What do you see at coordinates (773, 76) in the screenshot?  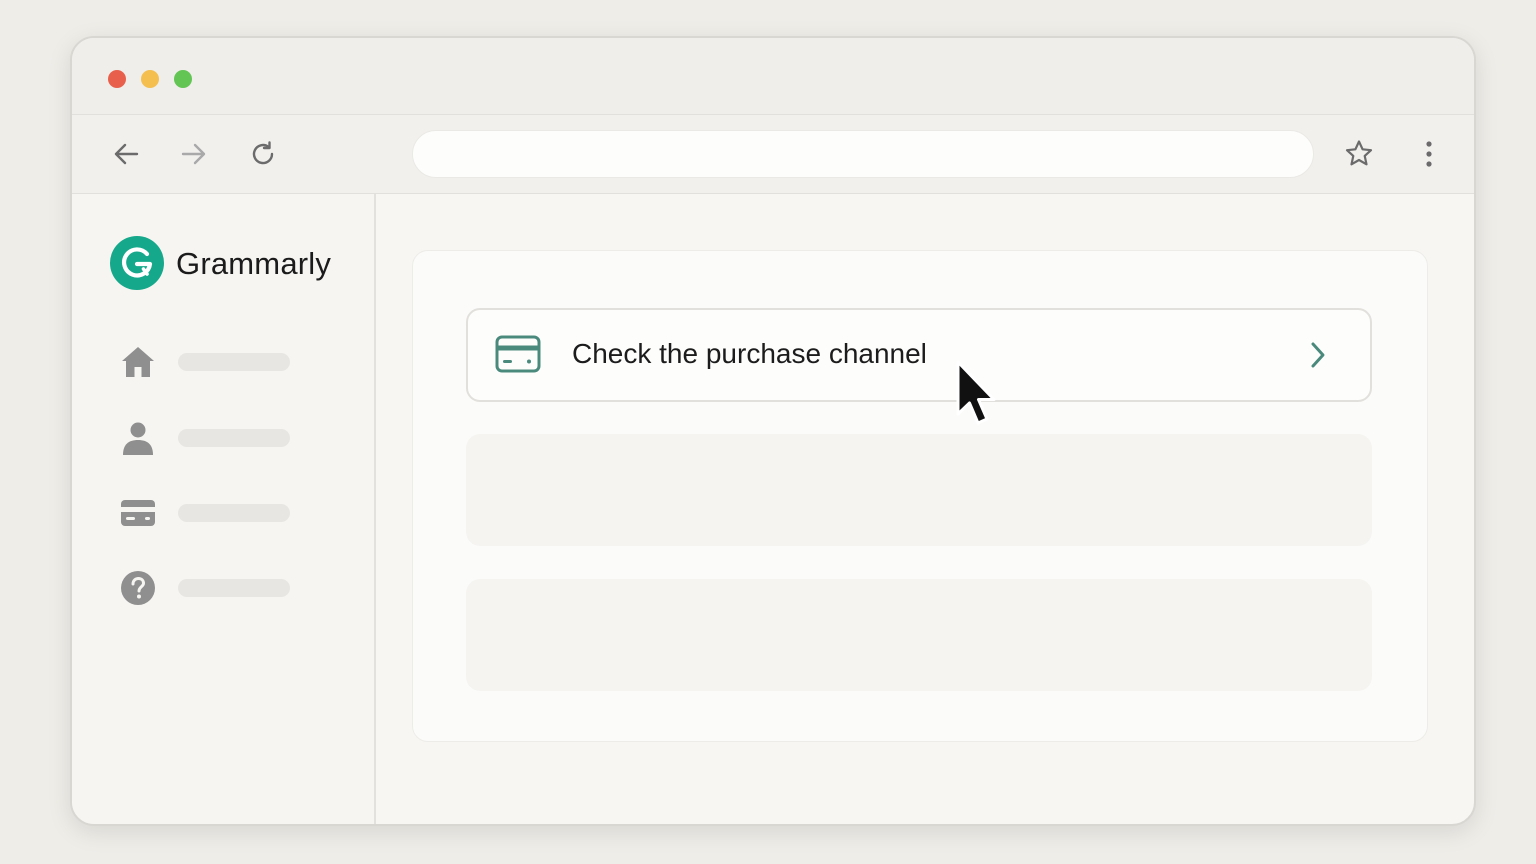 I see `title-bar` at bounding box center [773, 76].